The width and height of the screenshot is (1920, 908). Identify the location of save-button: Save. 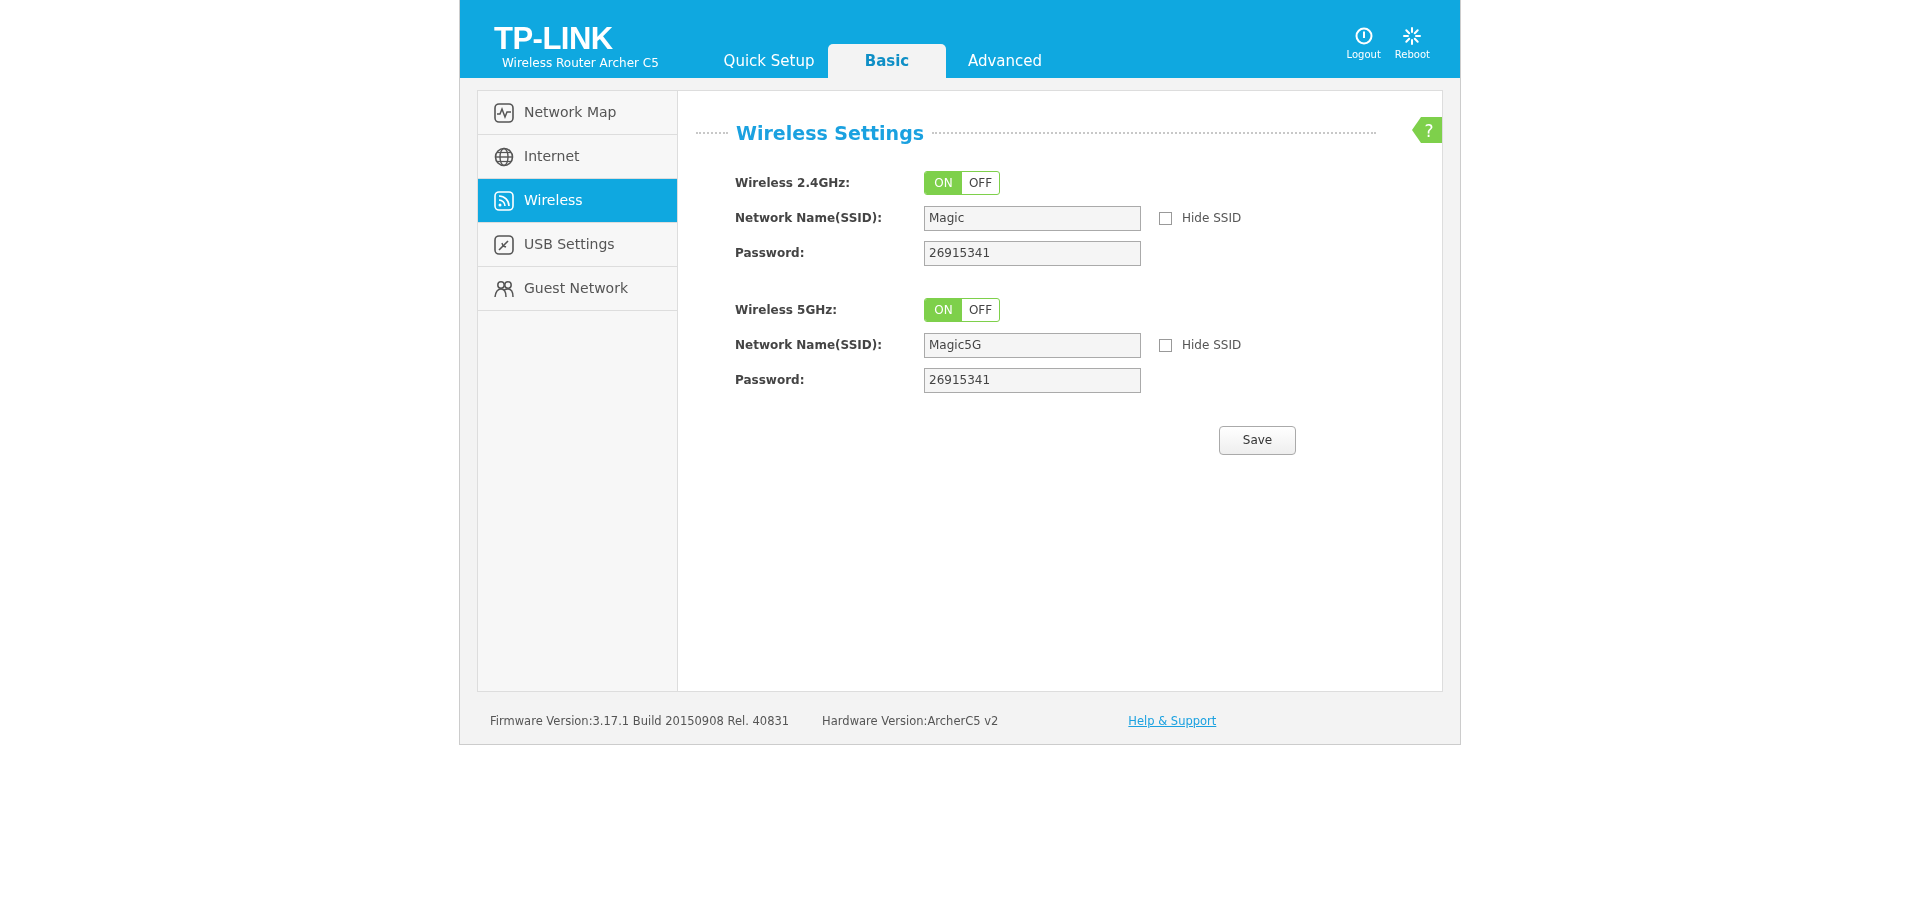
(1257, 440).